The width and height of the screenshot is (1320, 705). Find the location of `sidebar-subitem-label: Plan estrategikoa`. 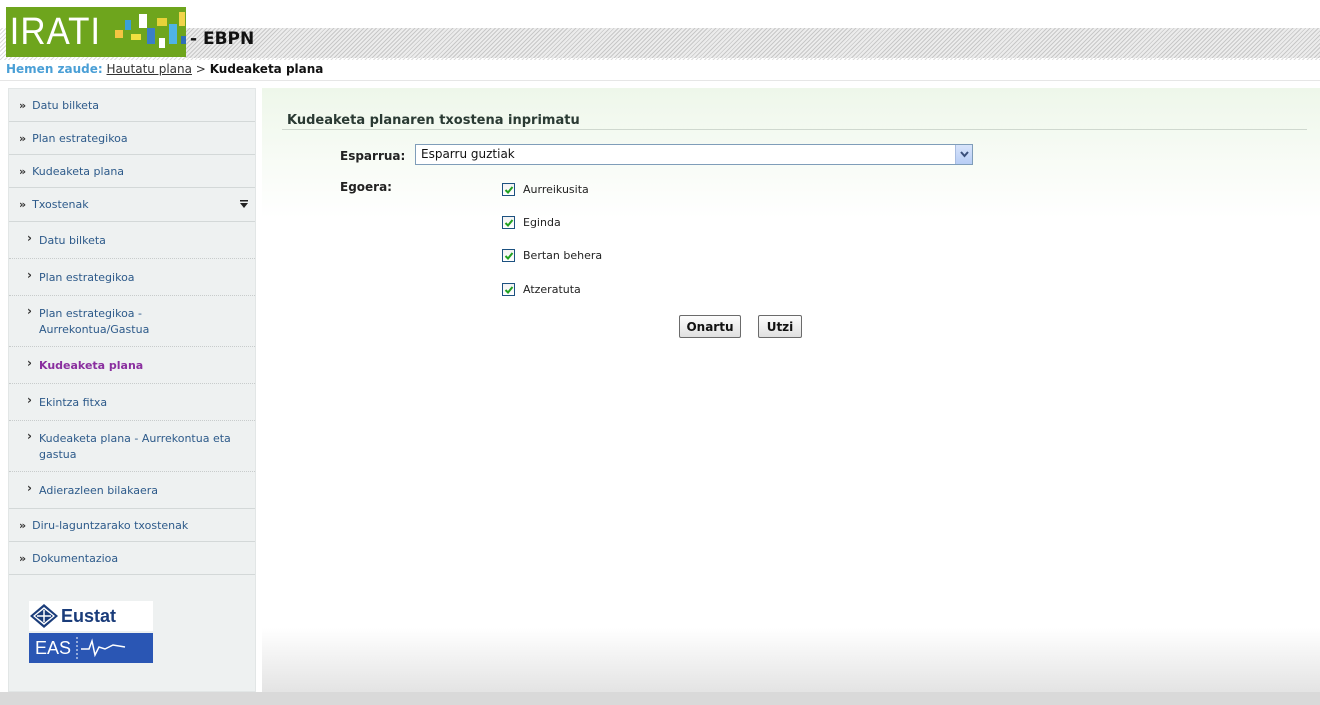

sidebar-subitem-label: Plan estrategikoa is located at coordinates (87, 277).